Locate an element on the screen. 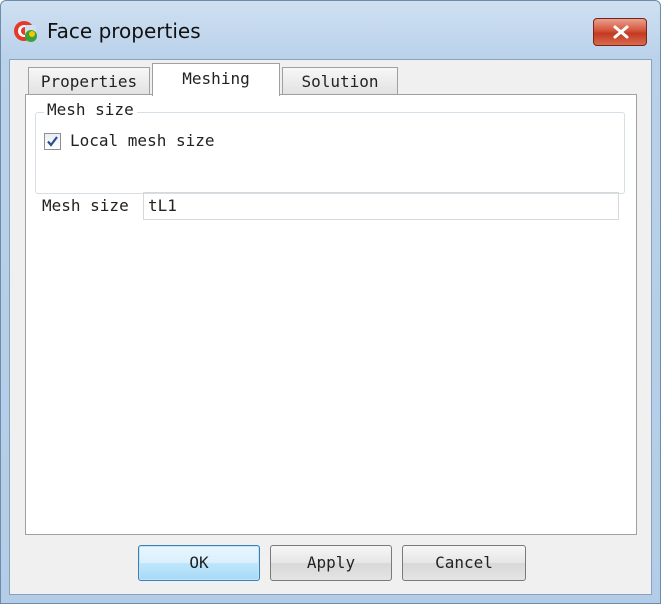  app-logo-icon is located at coordinates (26, 32).